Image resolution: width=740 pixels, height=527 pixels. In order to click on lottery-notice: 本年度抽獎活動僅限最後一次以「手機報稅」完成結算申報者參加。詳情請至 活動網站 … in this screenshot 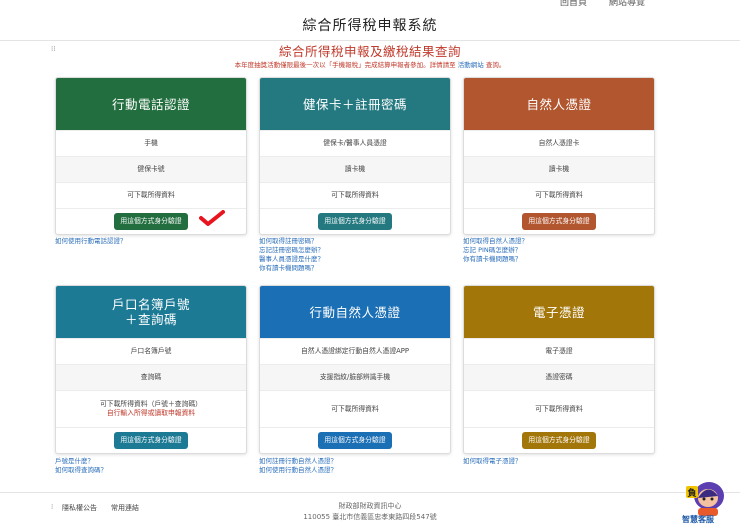, I will do `click(370, 64)`.